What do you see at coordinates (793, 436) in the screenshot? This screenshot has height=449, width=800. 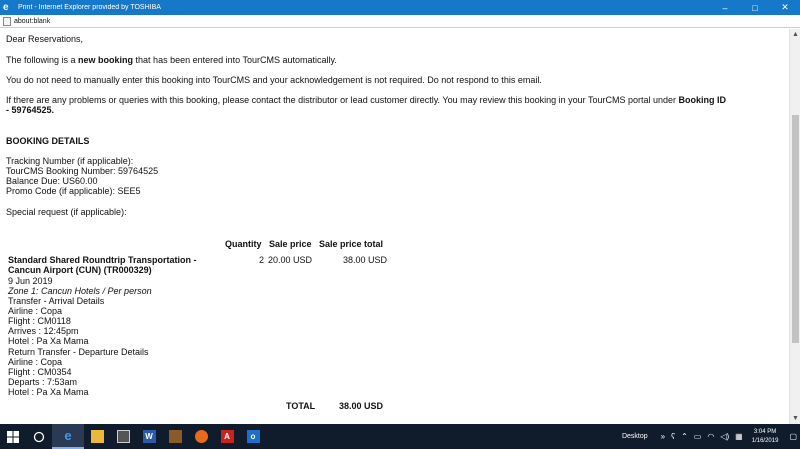 I see `notification-icon: ▢` at bounding box center [793, 436].